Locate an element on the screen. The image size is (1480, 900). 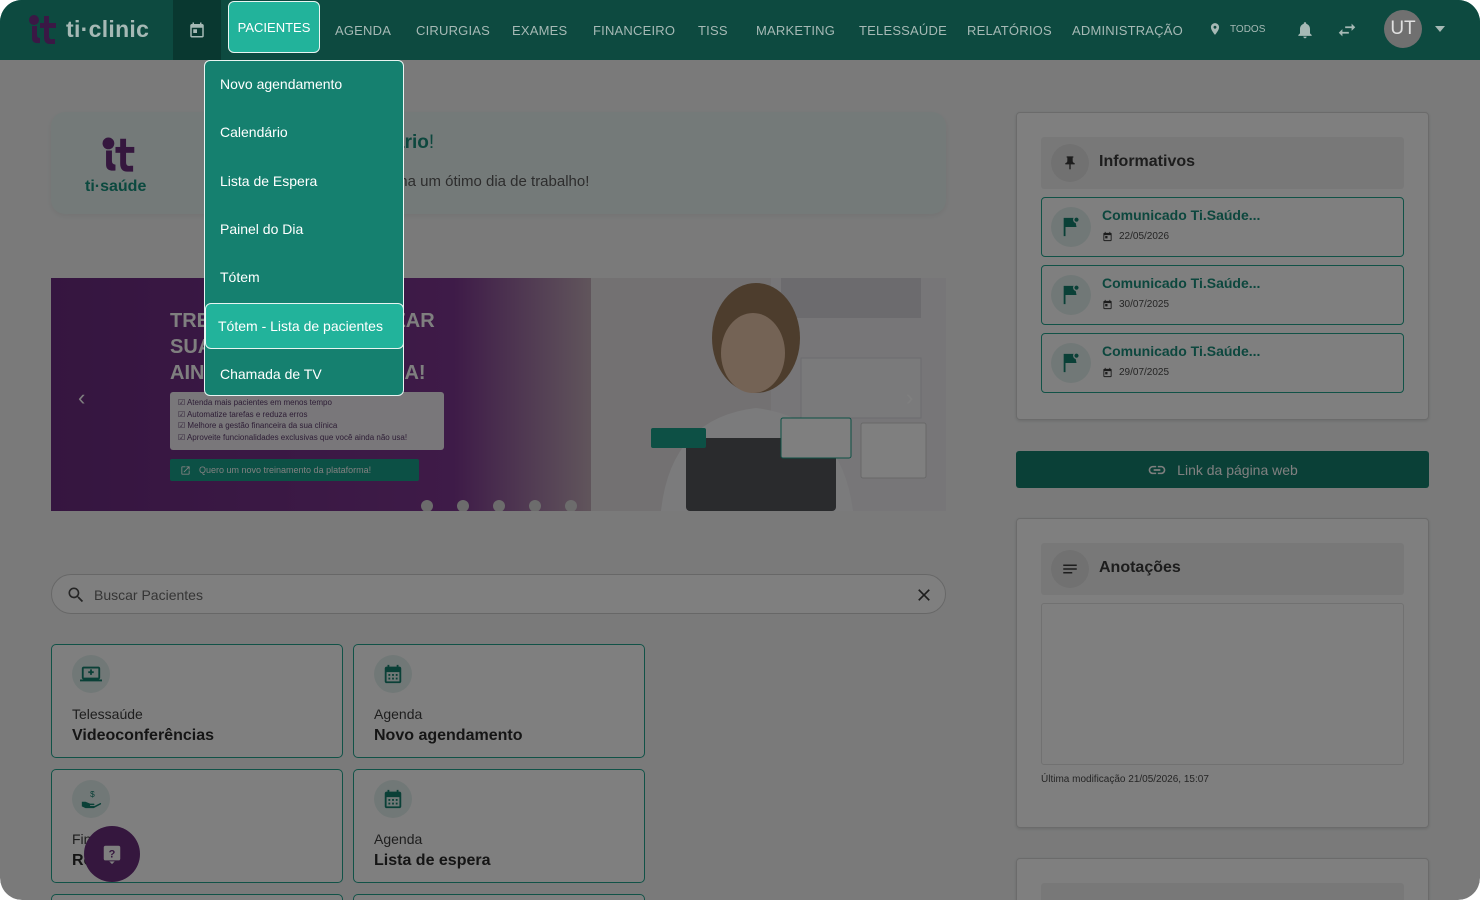
location-selector: TODOS is located at coordinates (1236, 29).